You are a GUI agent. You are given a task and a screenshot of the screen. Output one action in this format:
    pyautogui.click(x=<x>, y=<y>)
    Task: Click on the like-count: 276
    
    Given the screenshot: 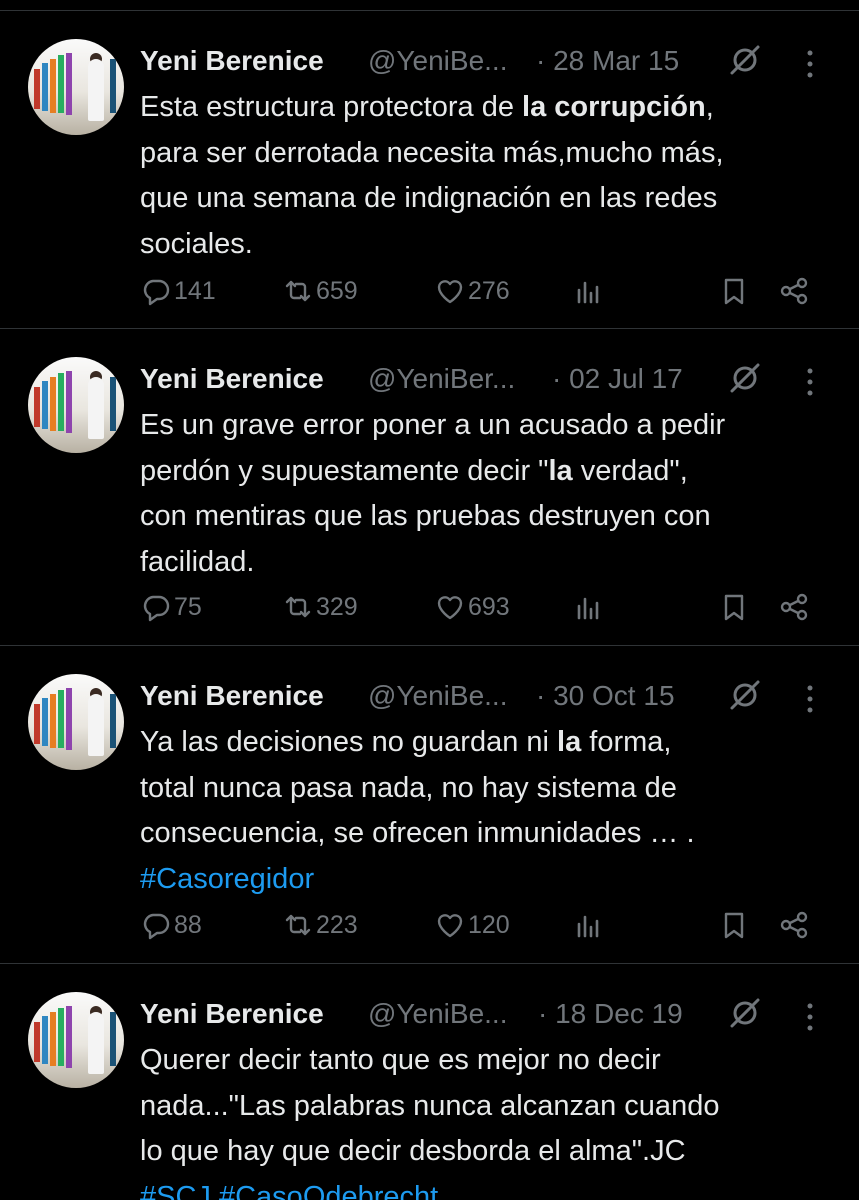 What is the action you would take?
    pyautogui.click(x=489, y=290)
    